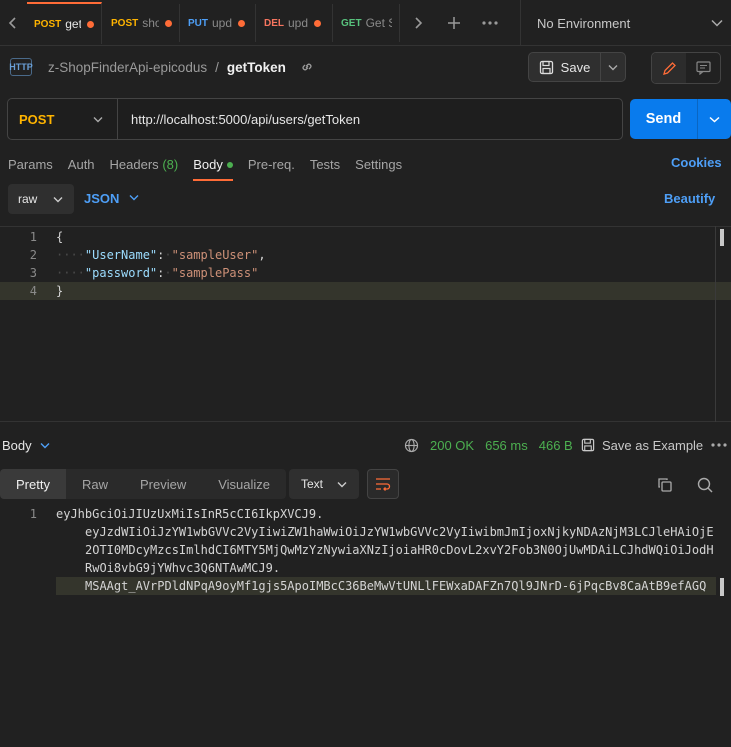 The image size is (731, 747). Describe the element at coordinates (215, 255) in the screenshot. I see `json-value: "sampleUser"` at that location.